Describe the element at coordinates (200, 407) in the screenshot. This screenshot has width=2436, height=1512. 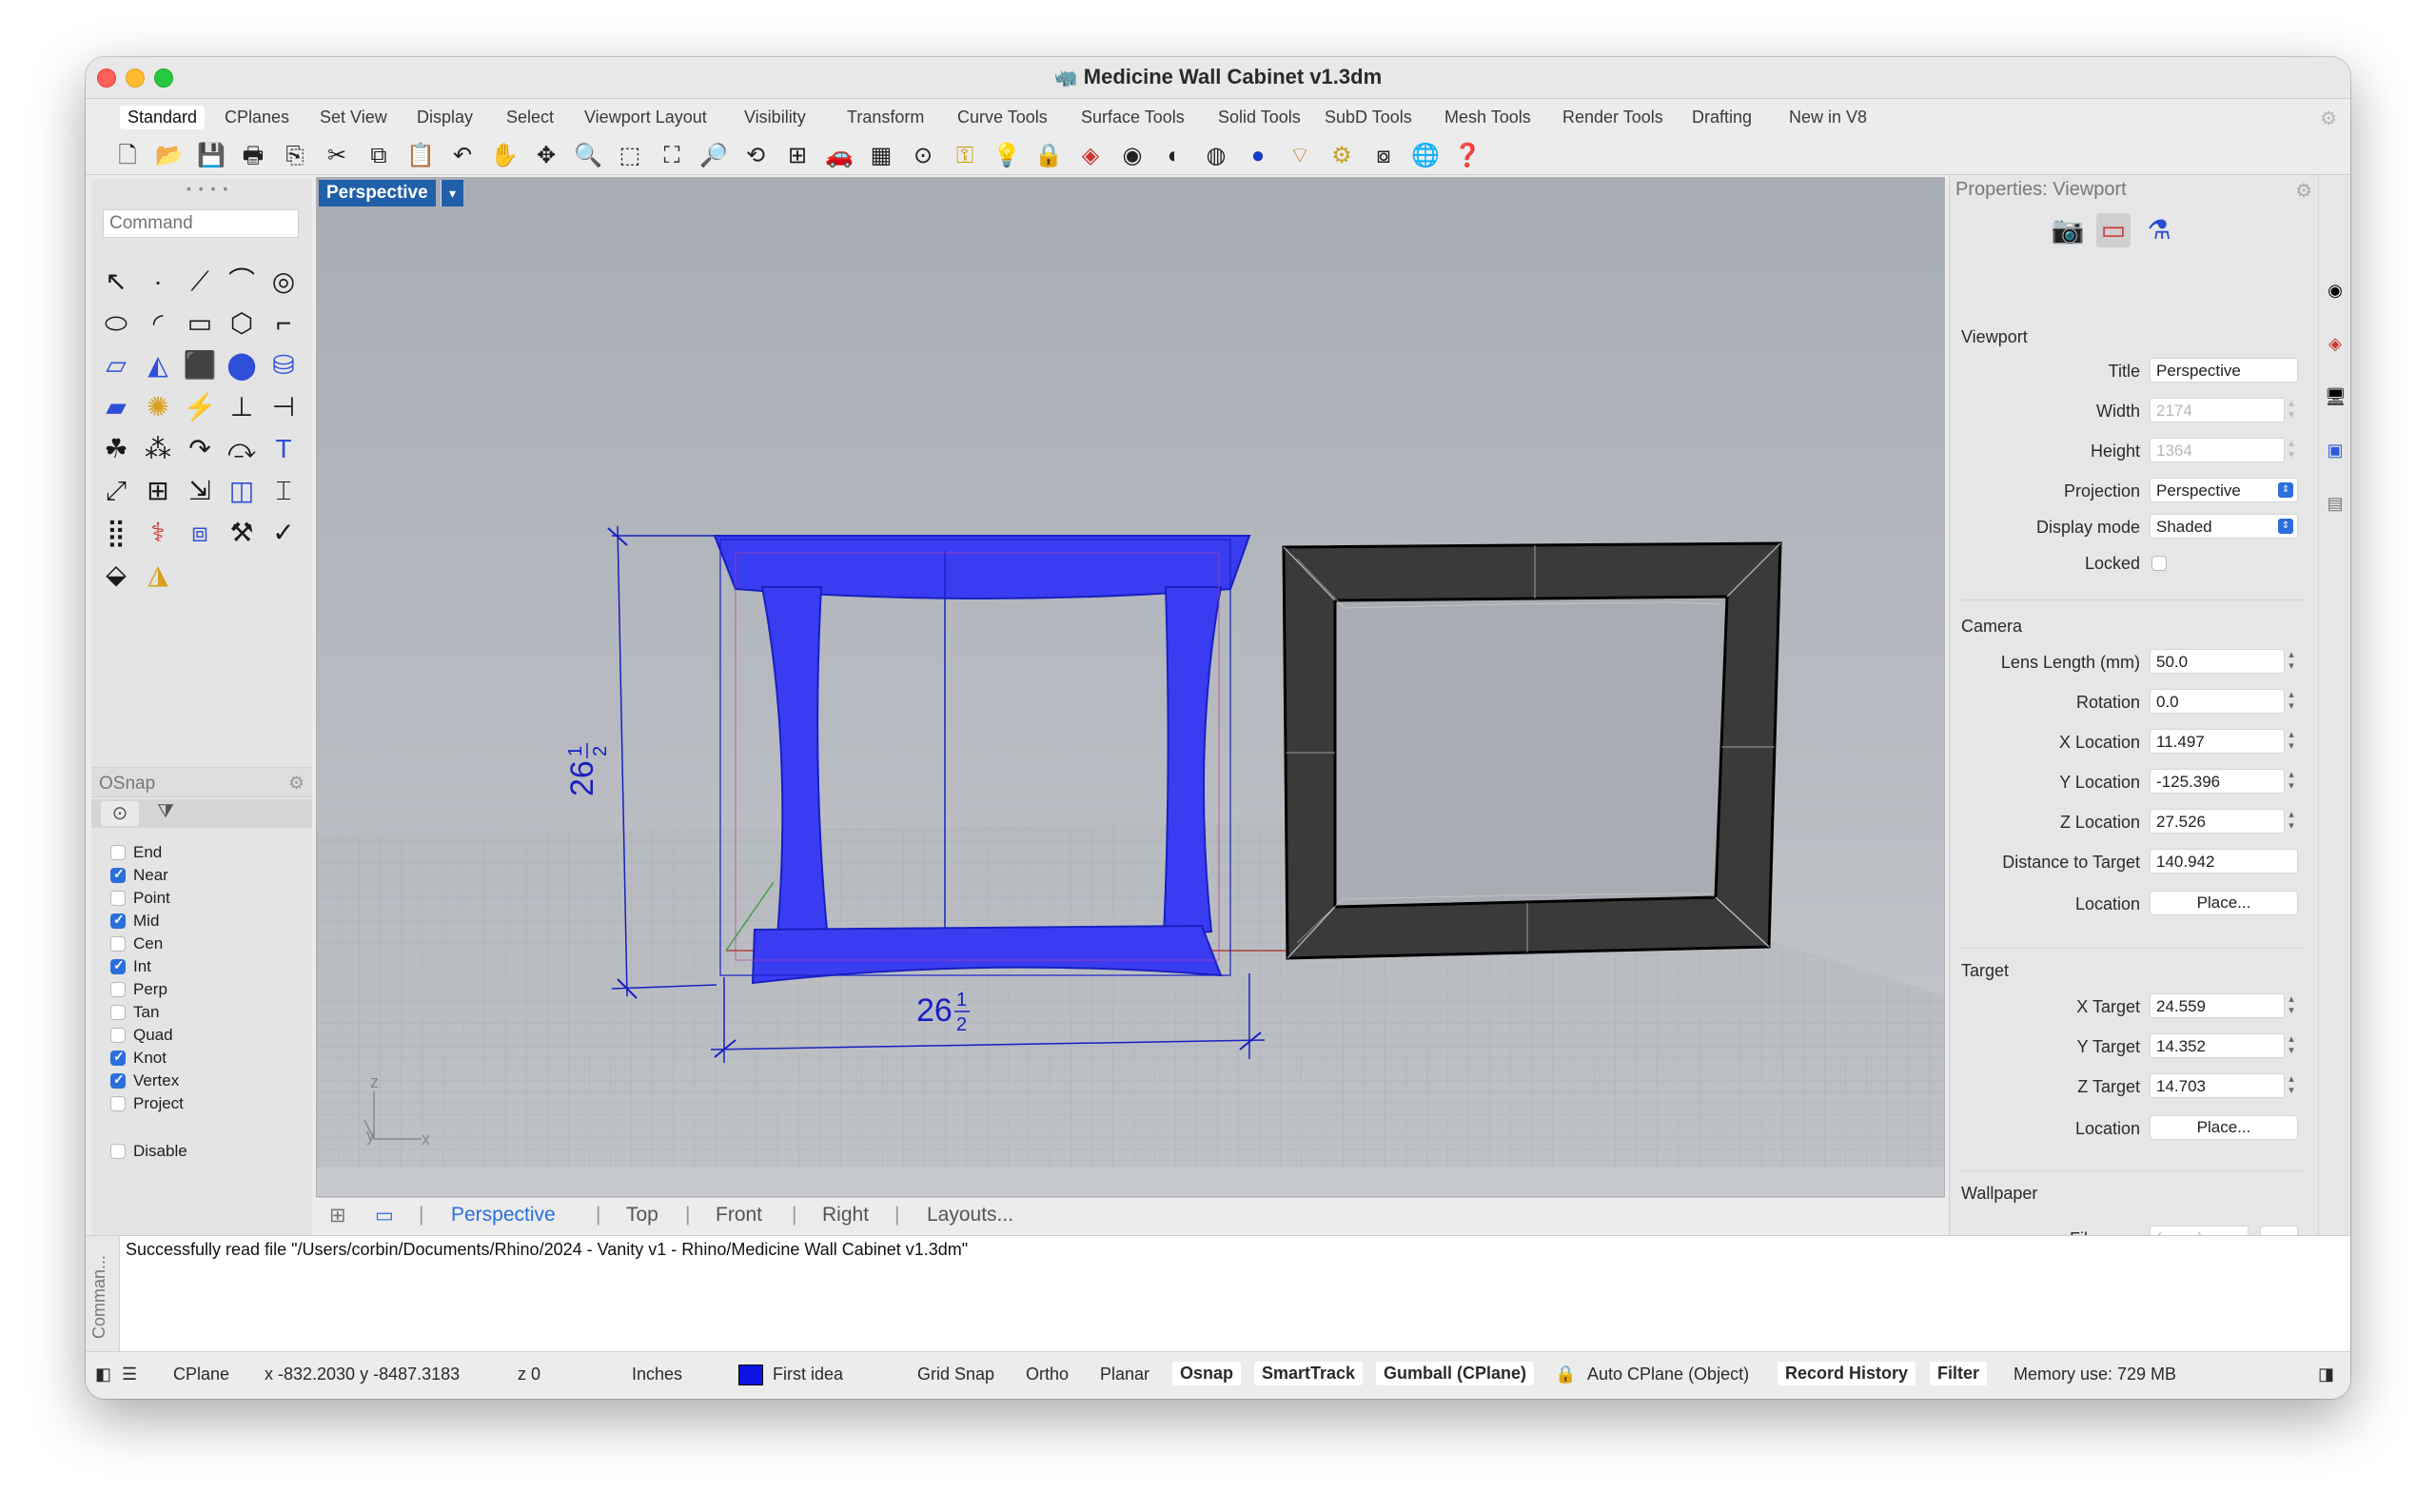
I see `split-icon: ⚡` at that location.